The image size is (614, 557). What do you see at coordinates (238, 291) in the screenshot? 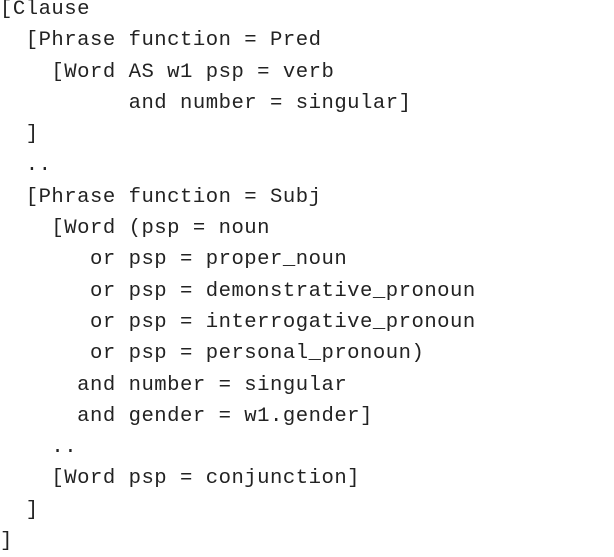
I see `code-line-demonstrative-pronoun: or psp = demonstrative_pronoun` at bounding box center [238, 291].